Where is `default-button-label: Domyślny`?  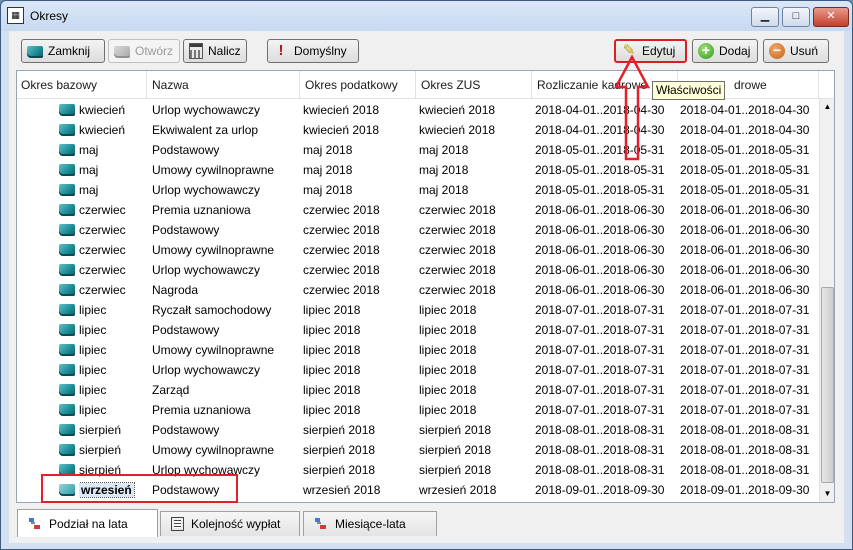 default-button-label: Domyślny is located at coordinates (320, 51).